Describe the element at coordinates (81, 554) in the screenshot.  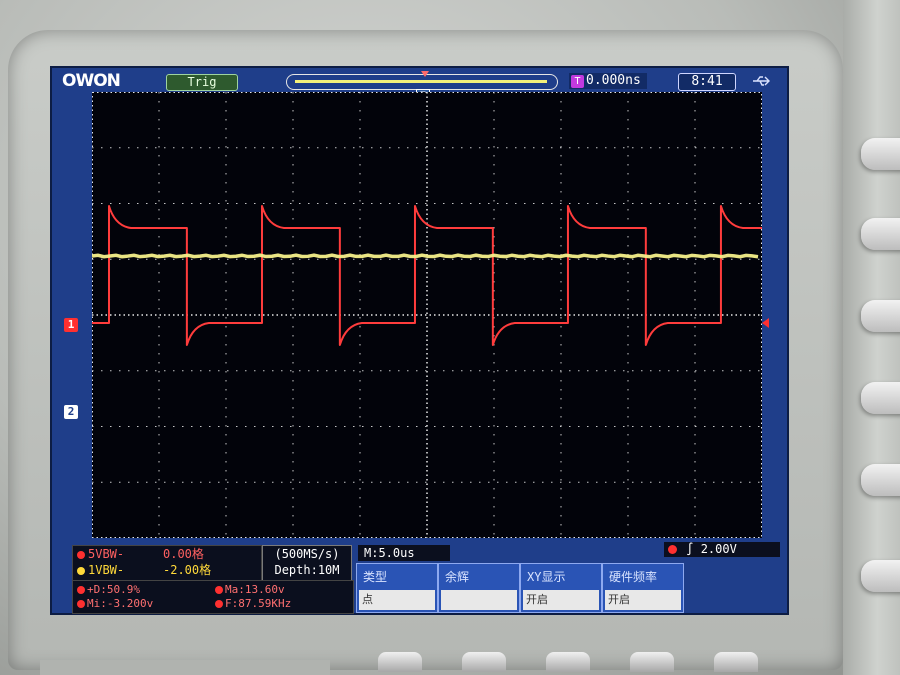
I see `ch1-color-dot-icon` at that location.